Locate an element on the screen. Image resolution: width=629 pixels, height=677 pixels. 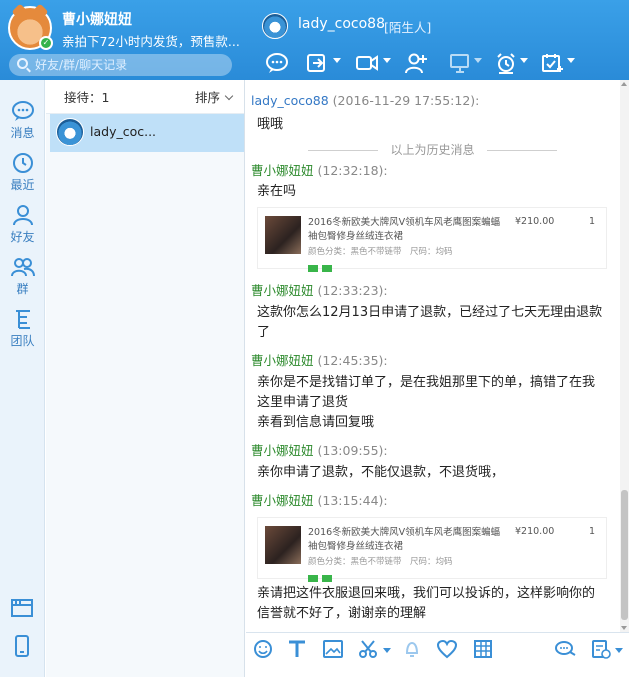
screen-share-icon is located at coordinates (460, 63).